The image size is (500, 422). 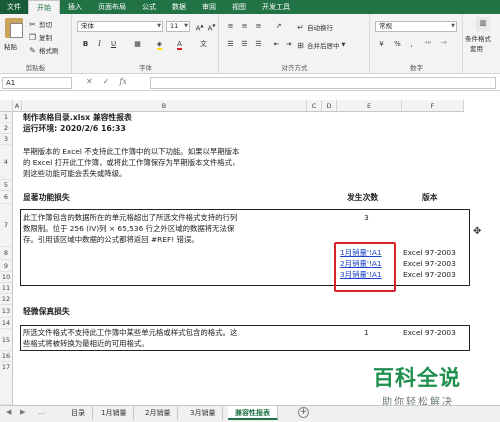 I want to click on bold-button: B, so click(x=85, y=44).